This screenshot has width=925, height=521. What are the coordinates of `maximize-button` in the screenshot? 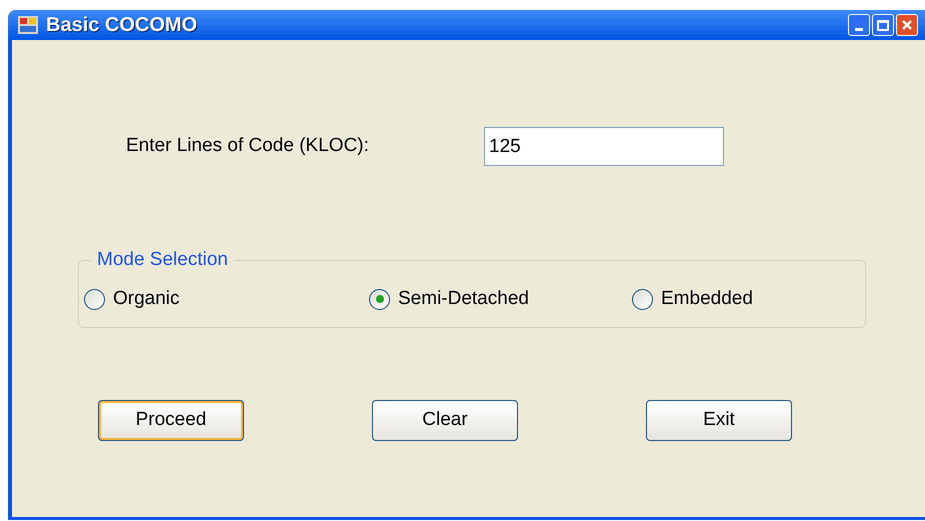 It's located at (883, 25).